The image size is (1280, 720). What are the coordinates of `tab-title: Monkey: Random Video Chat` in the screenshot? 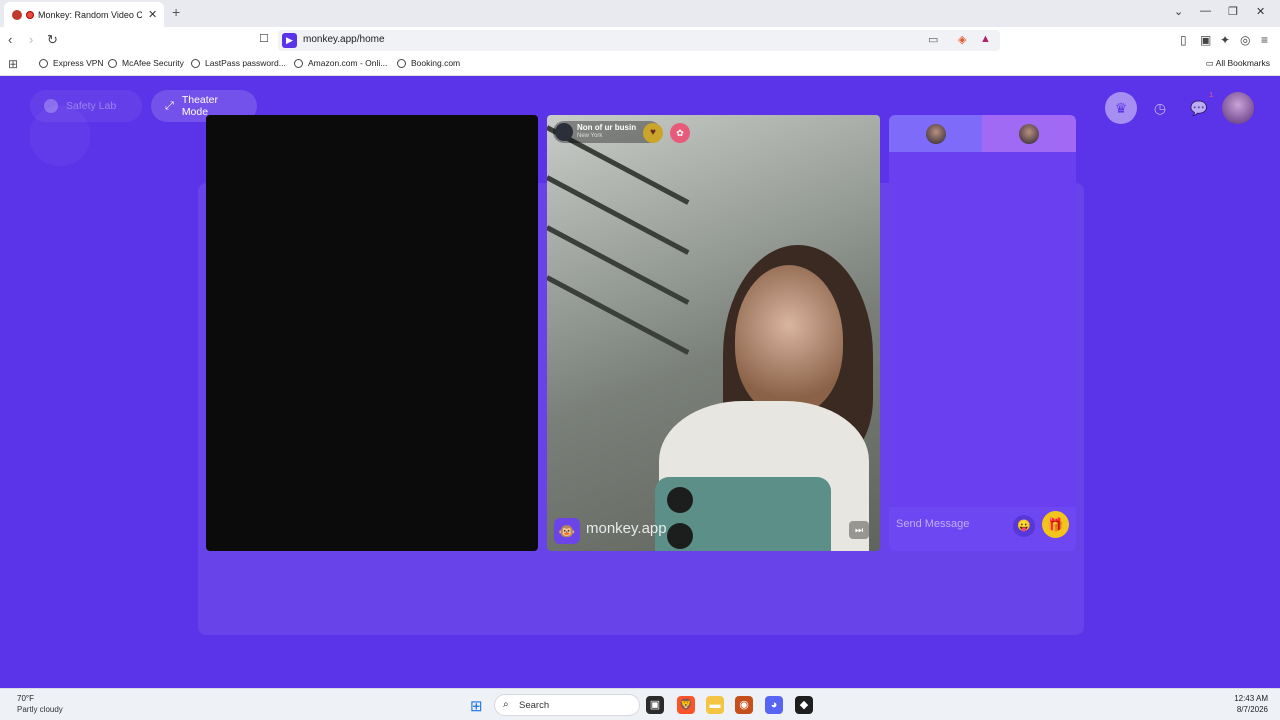 It's located at (90, 14).